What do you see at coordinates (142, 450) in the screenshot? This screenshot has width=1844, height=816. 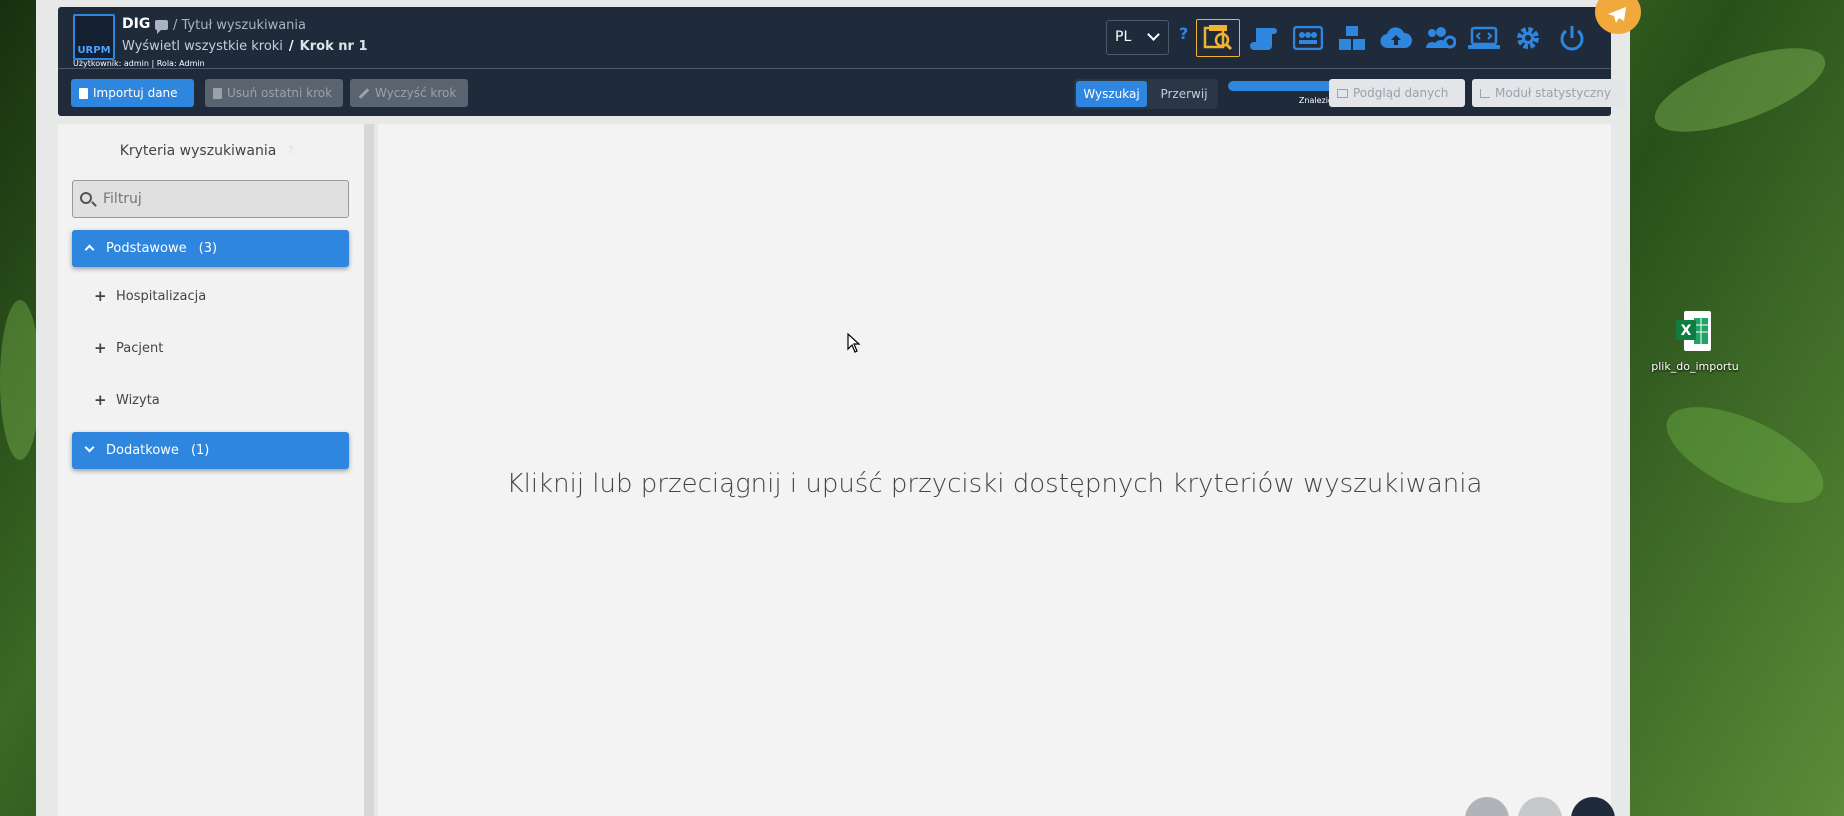 I see `group-label: Dodatkowe` at bounding box center [142, 450].